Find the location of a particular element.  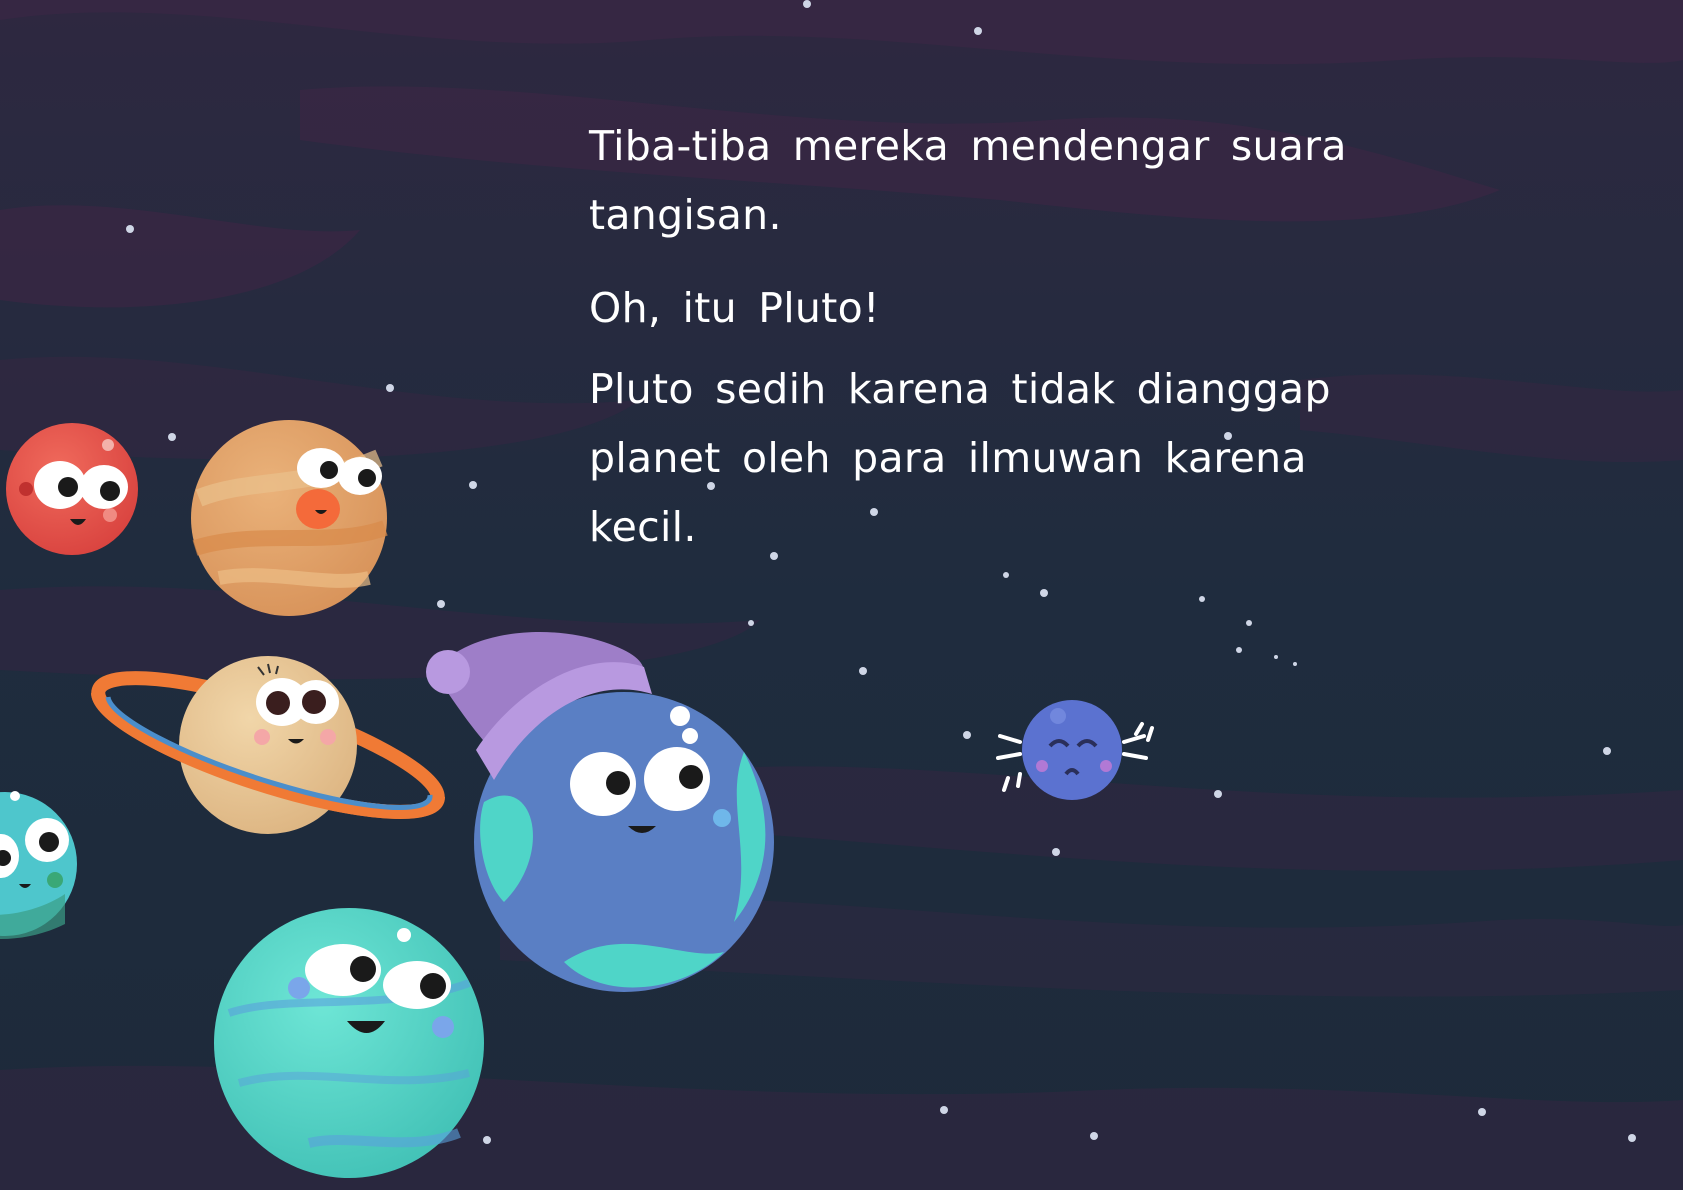

mars-character is located at coordinates (72, 489).